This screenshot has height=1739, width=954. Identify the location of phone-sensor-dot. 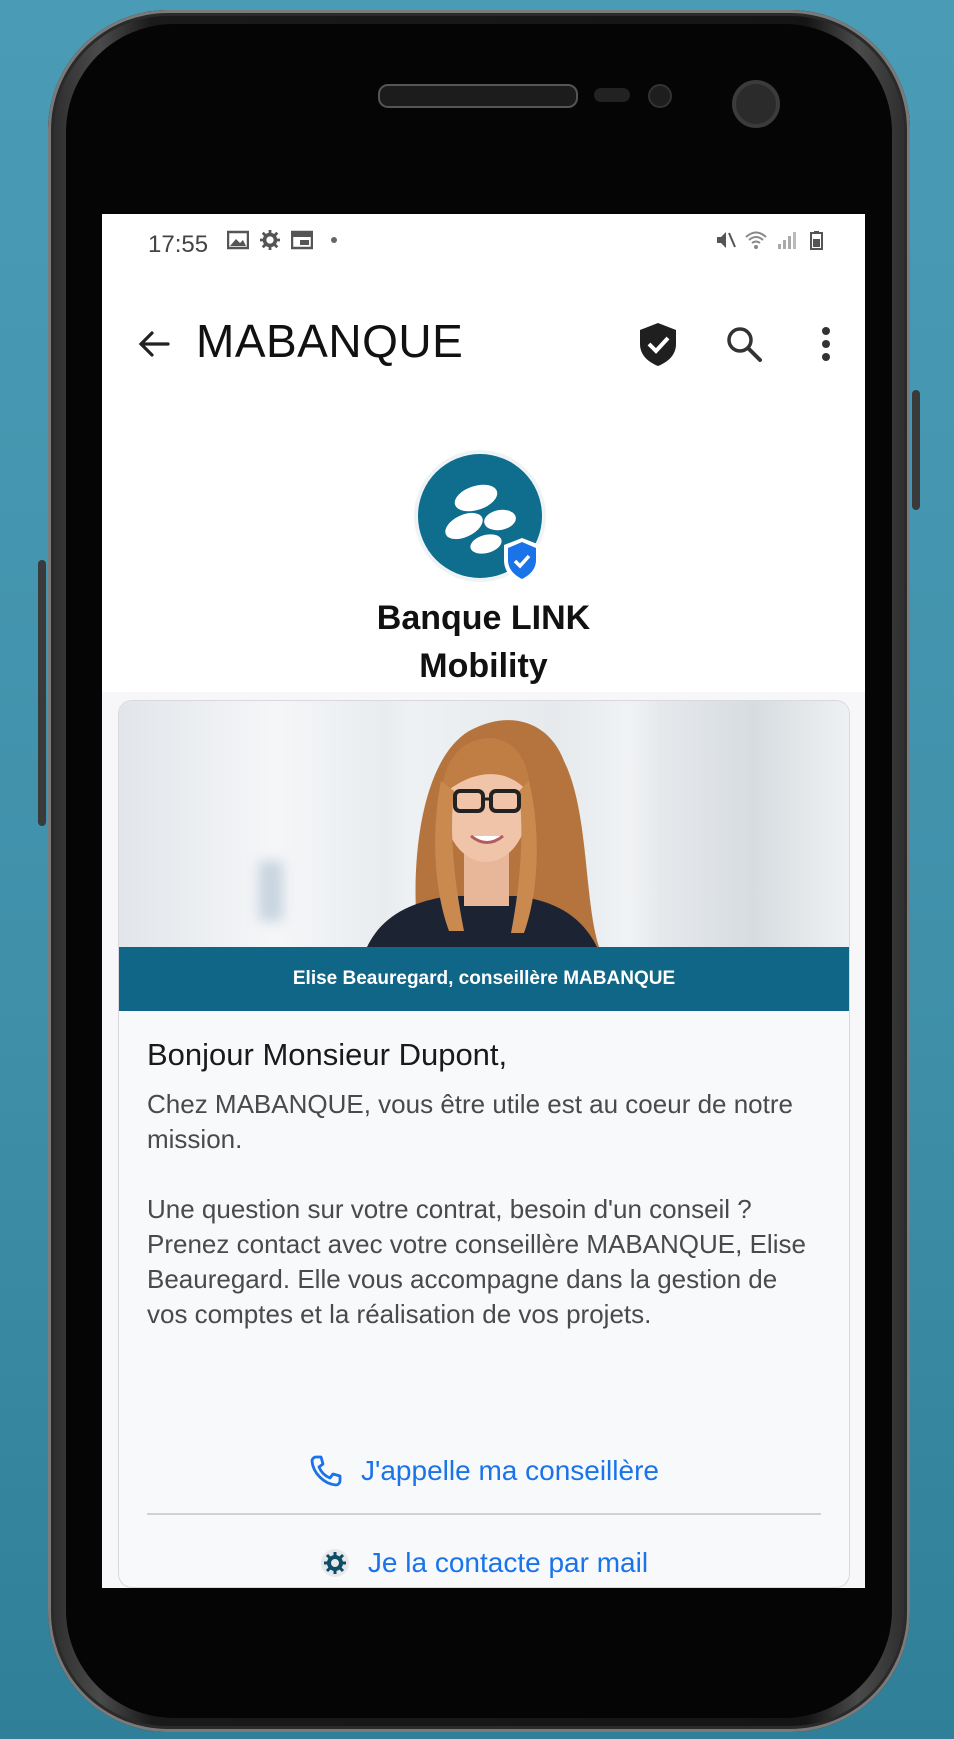
(660, 96).